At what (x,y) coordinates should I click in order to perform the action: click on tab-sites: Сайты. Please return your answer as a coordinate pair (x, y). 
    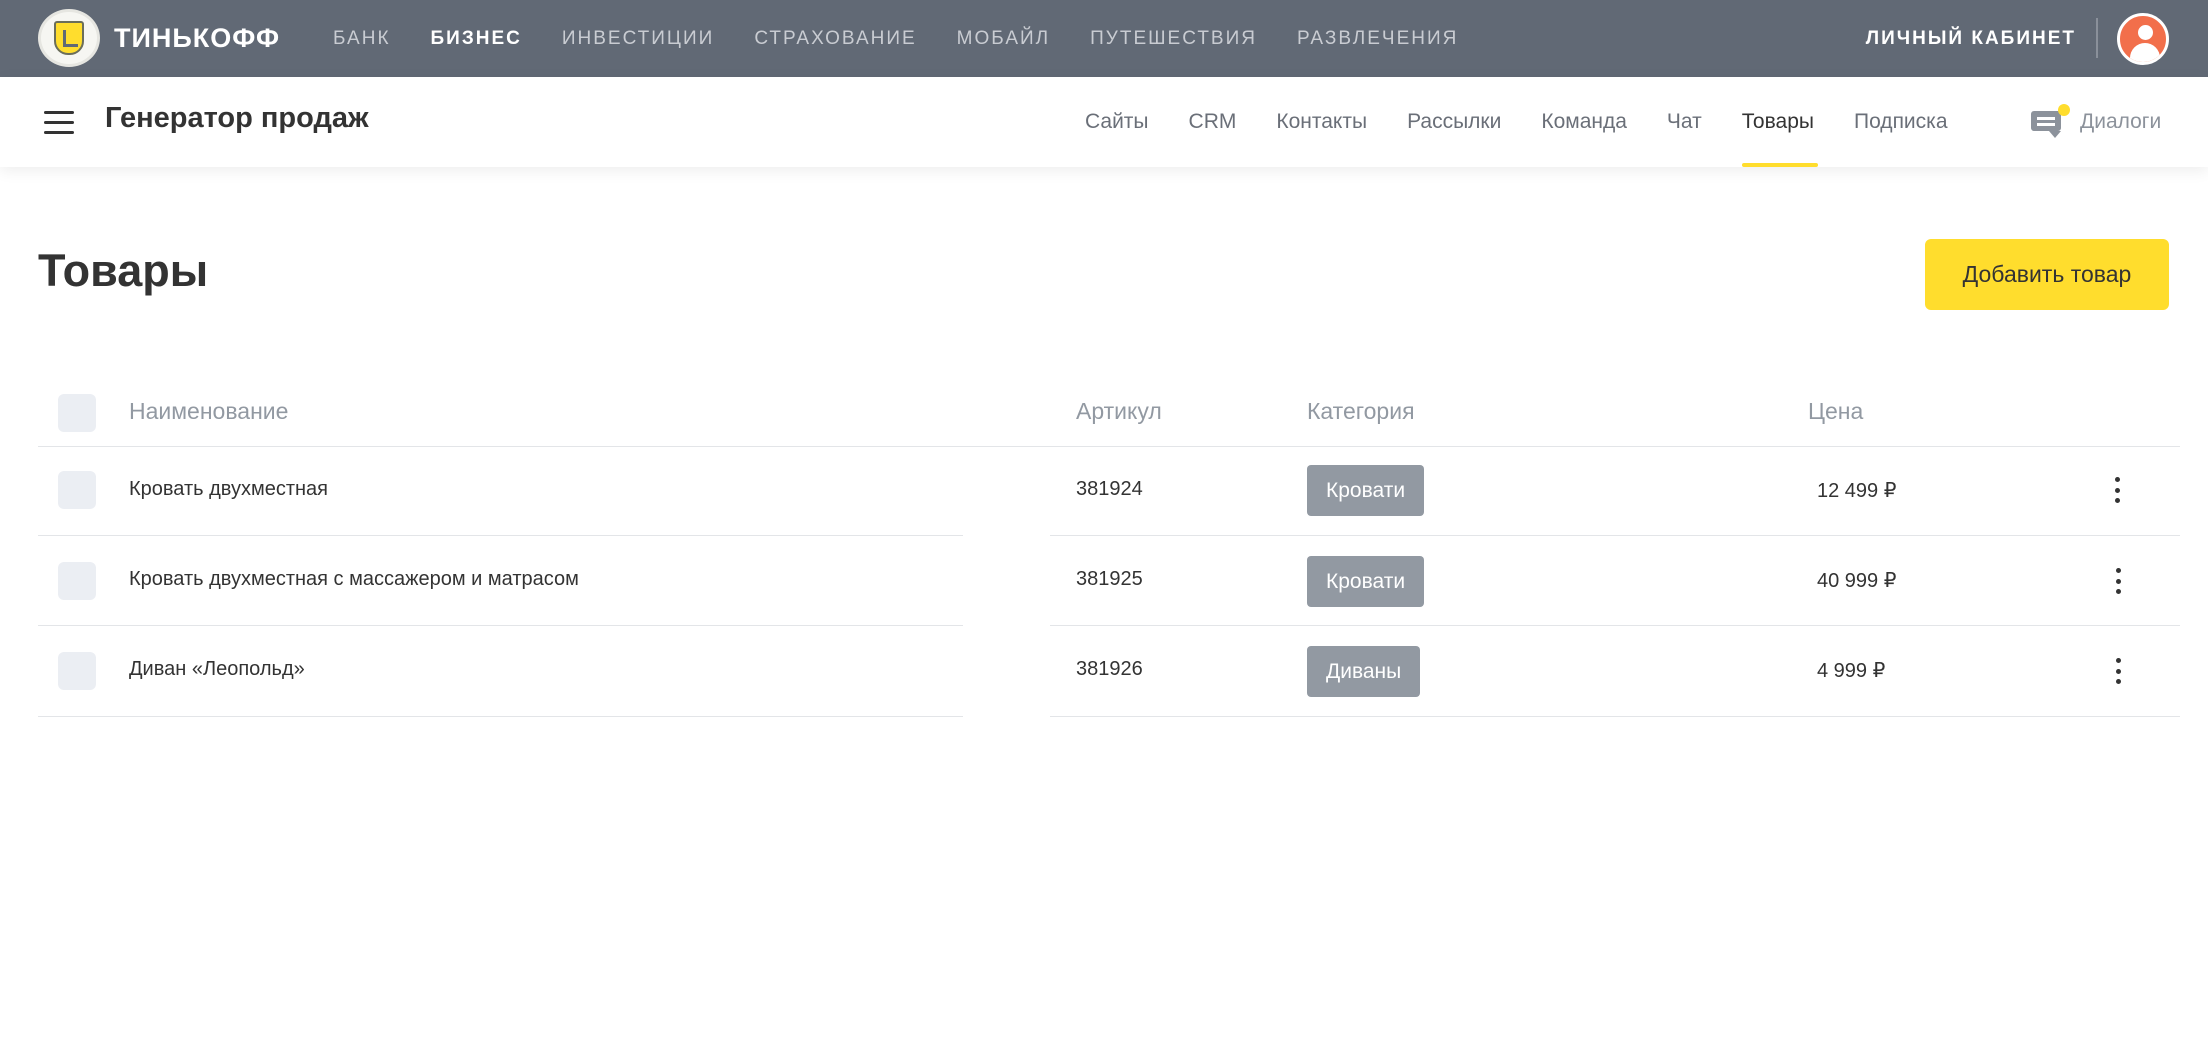
    Looking at the image, I should click on (1117, 122).